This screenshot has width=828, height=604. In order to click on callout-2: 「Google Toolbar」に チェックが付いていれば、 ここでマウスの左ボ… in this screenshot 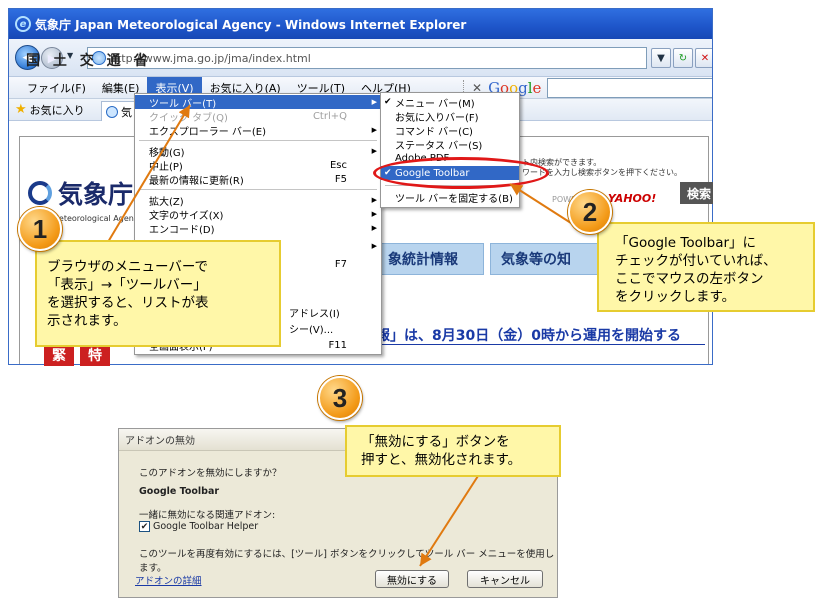, I will do `click(706, 267)`.